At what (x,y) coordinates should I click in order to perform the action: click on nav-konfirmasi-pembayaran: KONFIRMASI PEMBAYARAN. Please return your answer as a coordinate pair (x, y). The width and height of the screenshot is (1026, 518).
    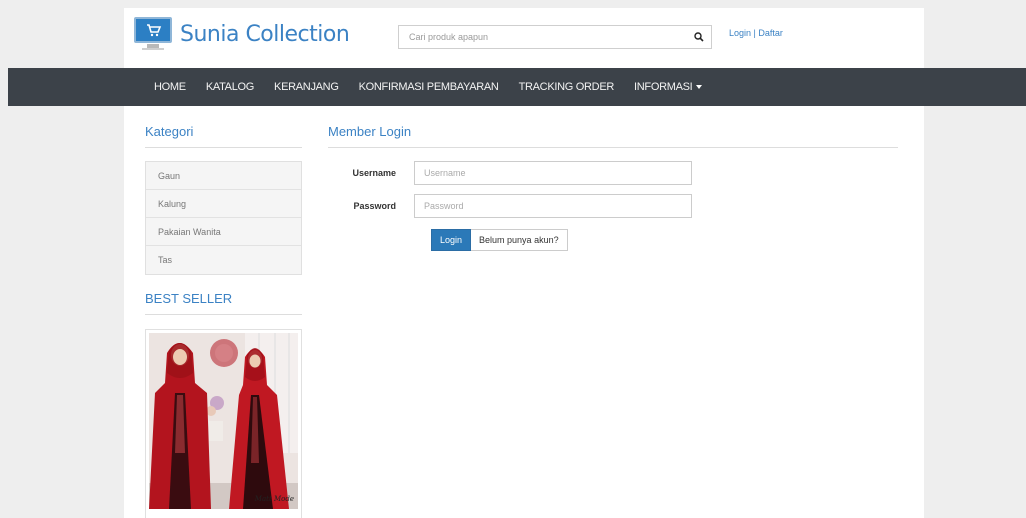
    Looking at the image, I should click on (429, 87).